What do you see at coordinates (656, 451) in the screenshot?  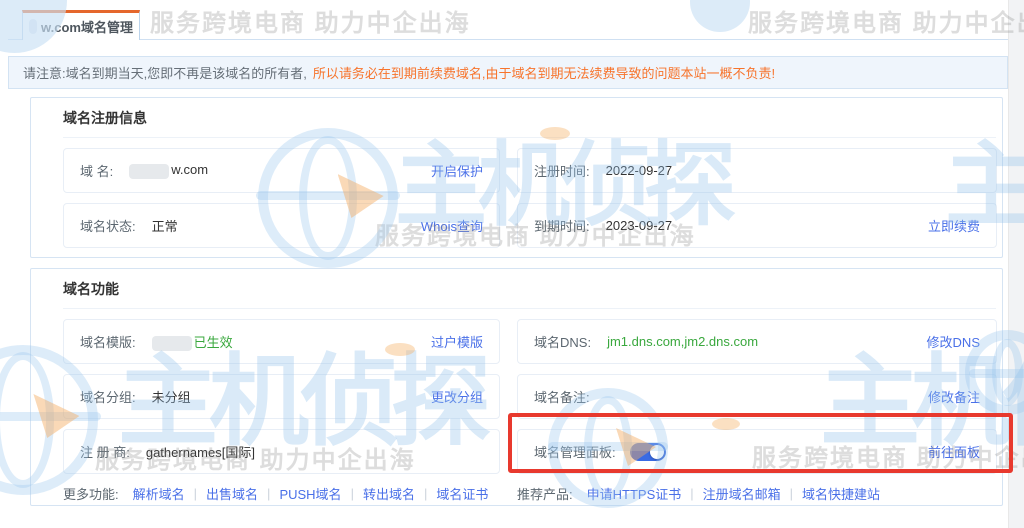 I see `toggle-knob` at bounding box center [656, 451].